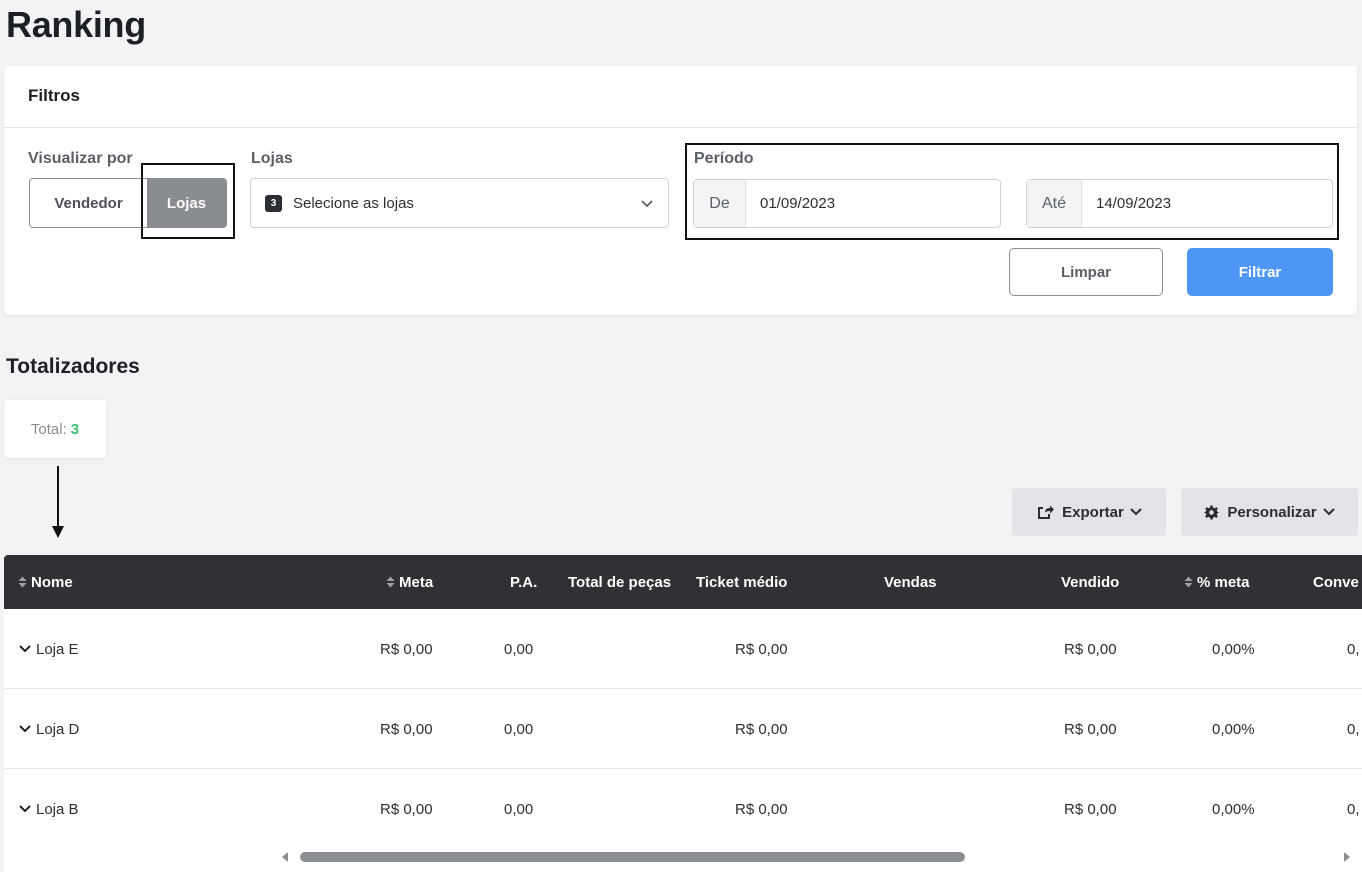 The height and width of the screenshot is (872, 1362). What do you see at coordinates (48, 809) in the screenshot?
I see `row-name-cell: Loja B` at bounding box center [48, 809].